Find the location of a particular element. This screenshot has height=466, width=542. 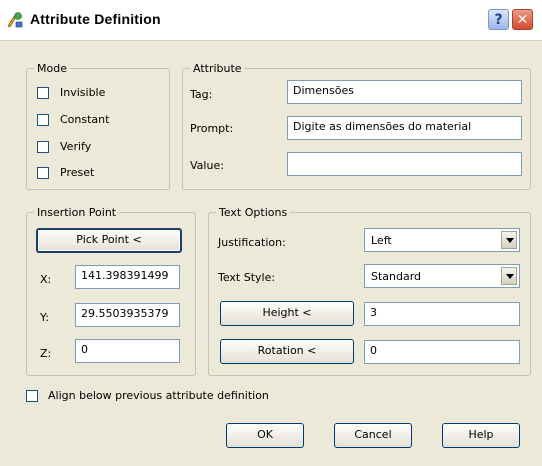

invisible-label: Invisible is located at coordinates (82, 92).